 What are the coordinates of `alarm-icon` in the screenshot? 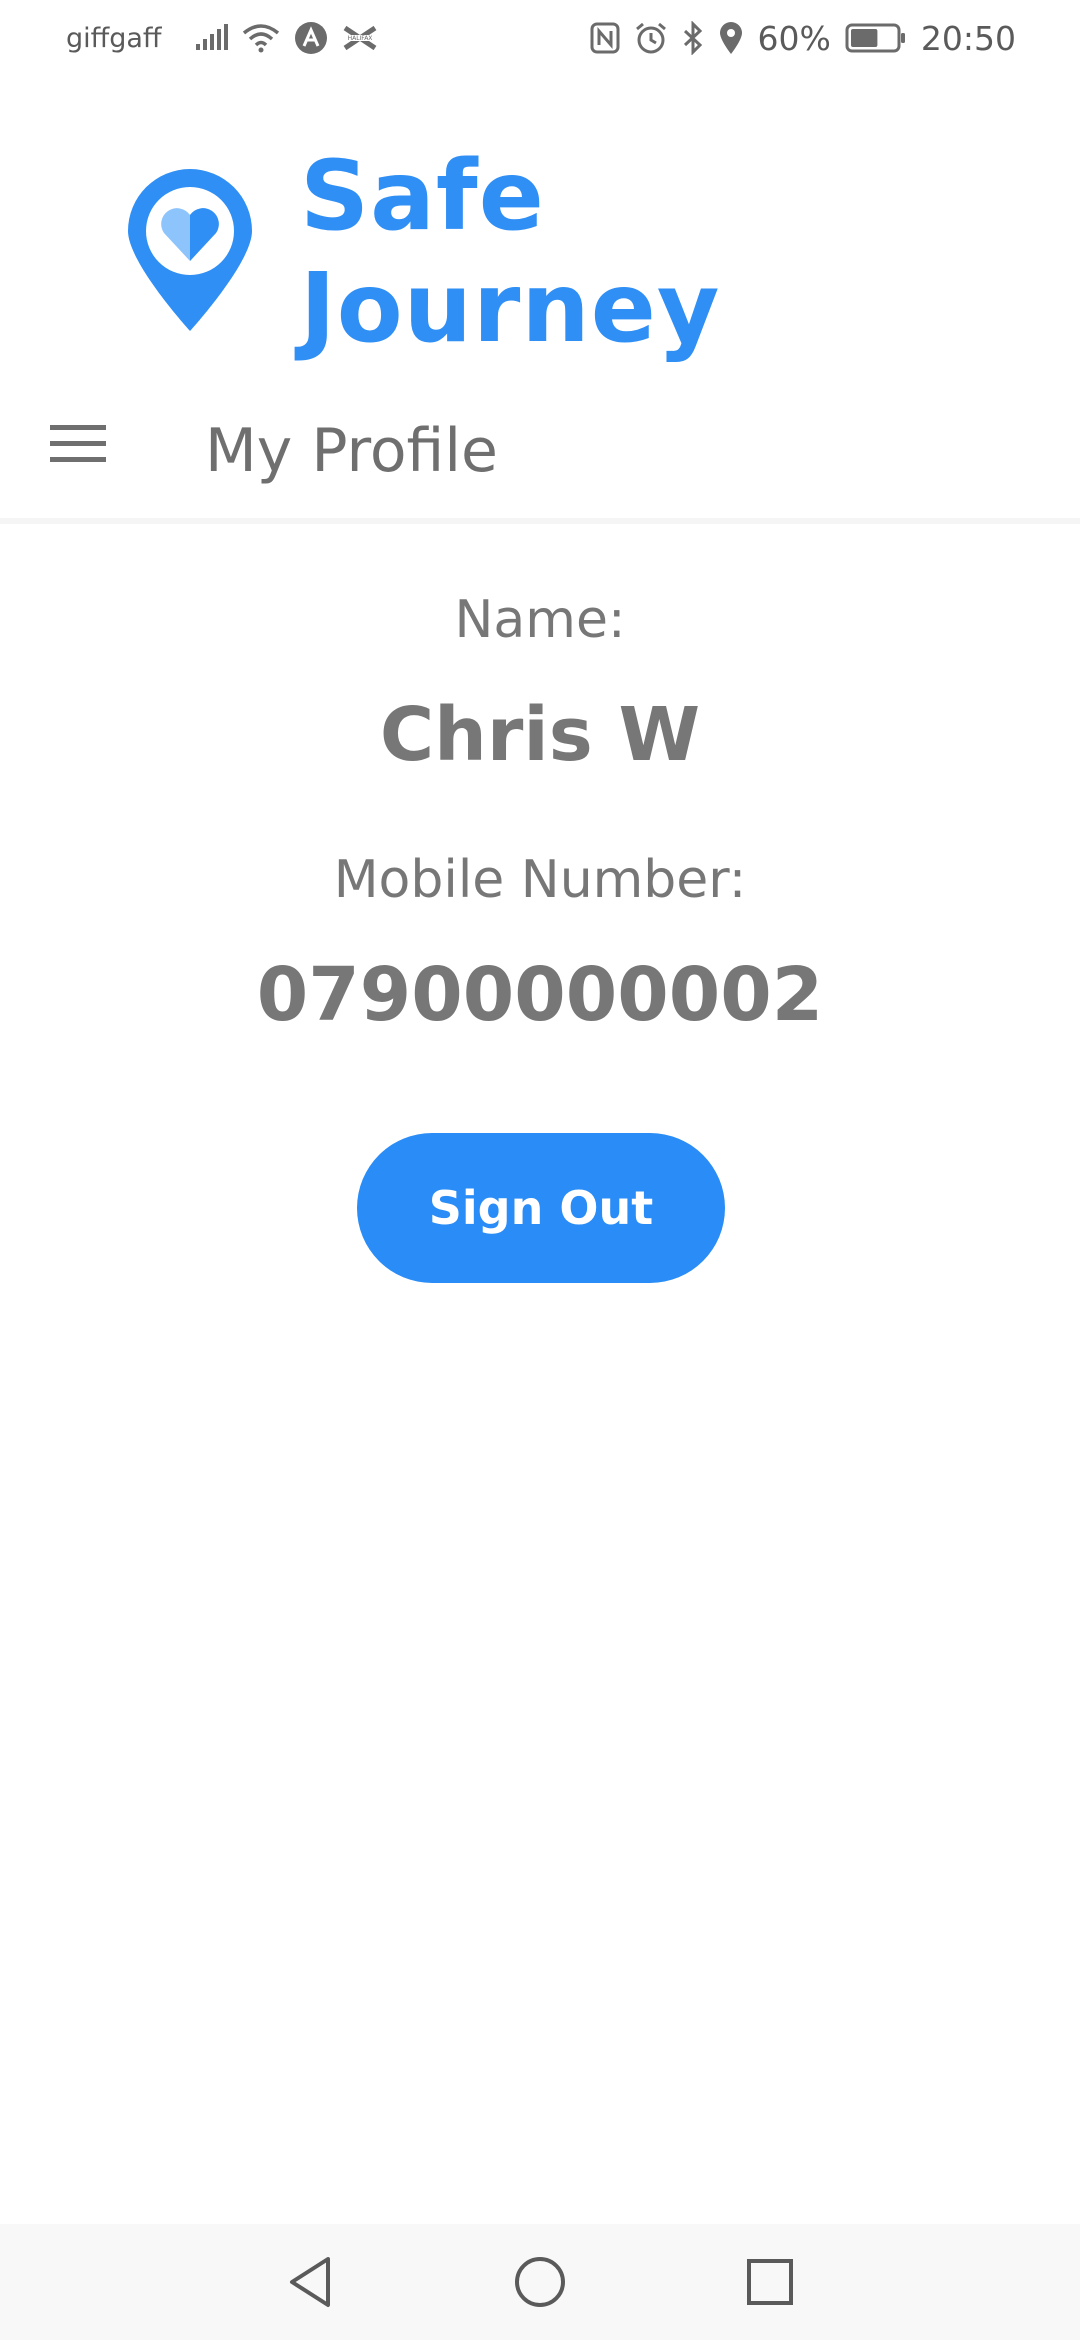 It's located at (651, 38).